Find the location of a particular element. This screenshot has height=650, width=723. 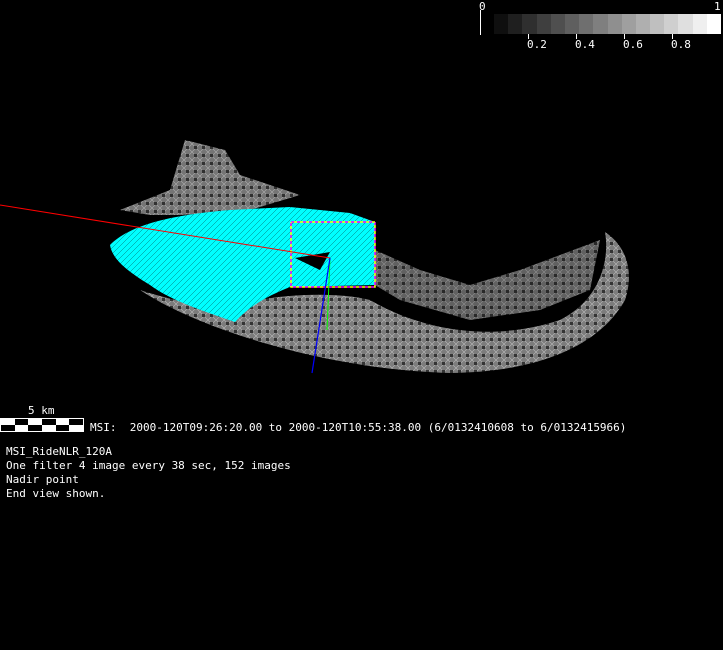

scale-bar is located at coordinates (42, 425).